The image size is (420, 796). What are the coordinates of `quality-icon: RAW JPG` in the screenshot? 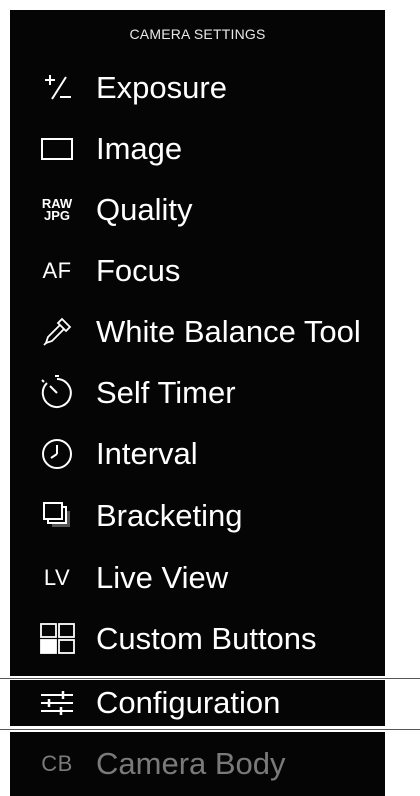 It's located at (57, 210).